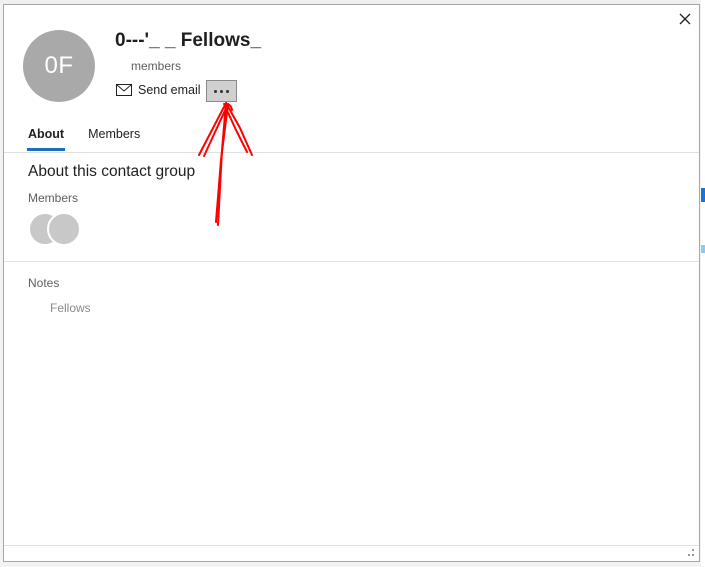 This screenshot has height=567, width=705. What do you see at coordinates (188, 40) in the screenshot?
I see `group-name: 0---'_ _ Fellows_` at bounding box center [188, 40].